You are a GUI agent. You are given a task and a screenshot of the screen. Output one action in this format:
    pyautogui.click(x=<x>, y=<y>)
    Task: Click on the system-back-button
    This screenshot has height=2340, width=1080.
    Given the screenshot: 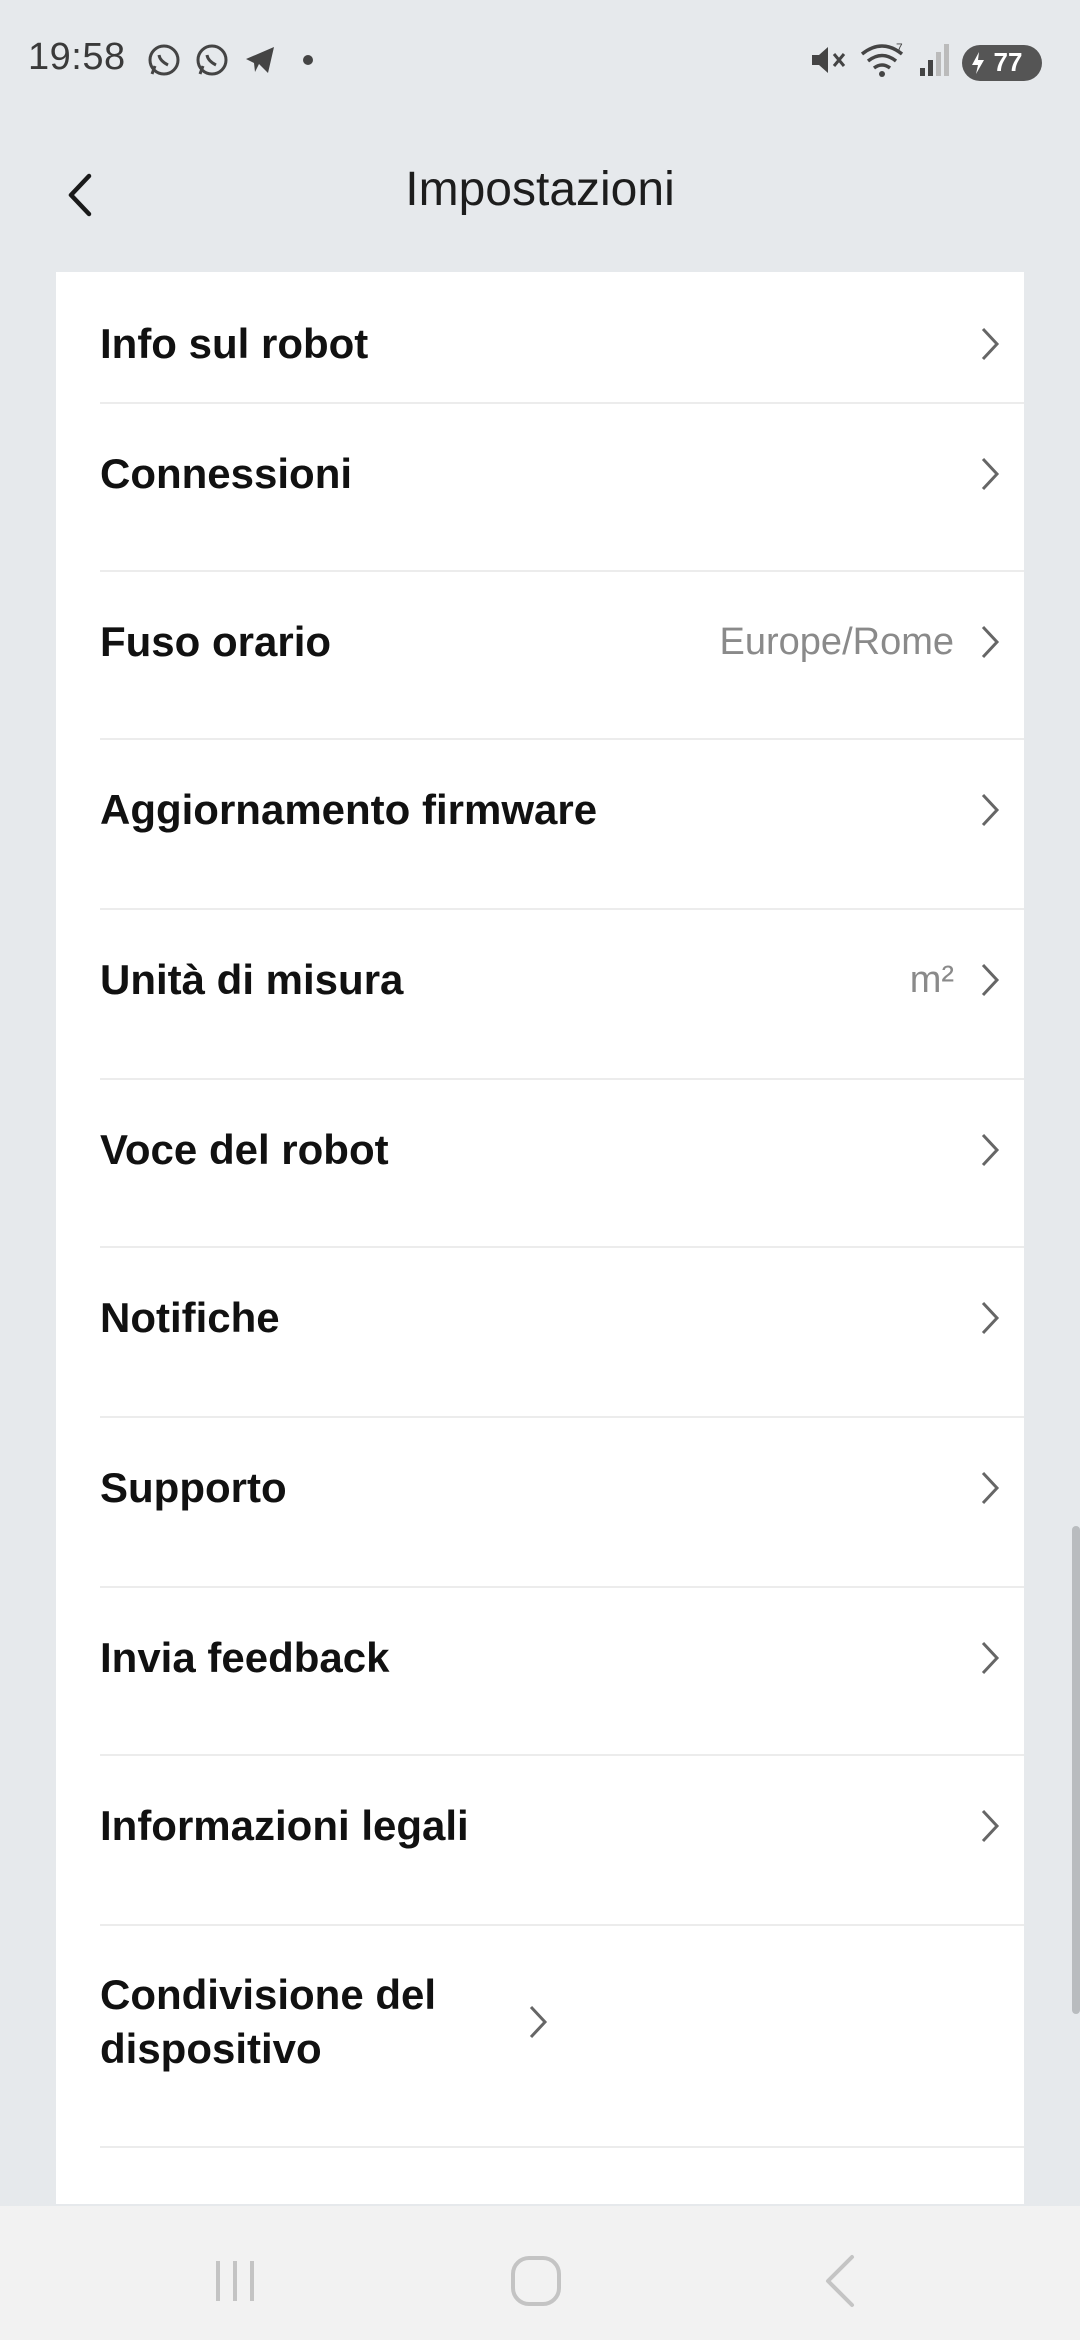 What is the action you would take?
    pyautogui.click(x=840, y=2281)
    